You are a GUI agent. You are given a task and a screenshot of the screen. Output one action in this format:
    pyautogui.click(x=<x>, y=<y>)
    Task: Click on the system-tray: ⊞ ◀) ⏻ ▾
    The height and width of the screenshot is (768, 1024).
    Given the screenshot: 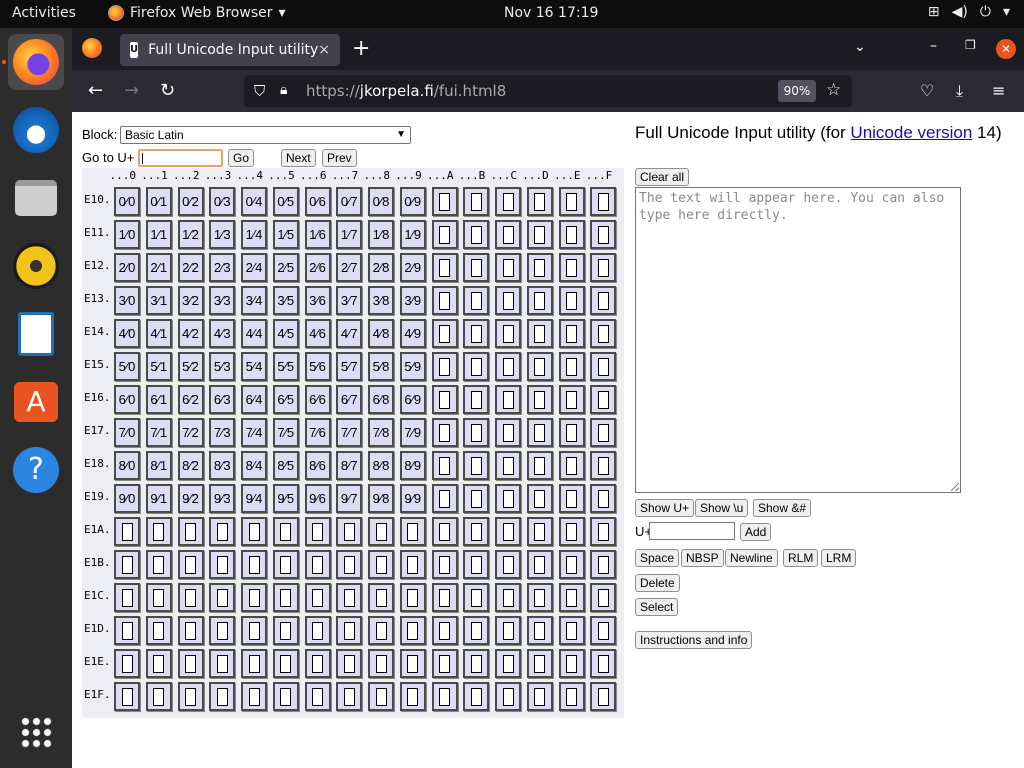 What is the action you would take?
    pyautogui.click(x=969, y=12)
    